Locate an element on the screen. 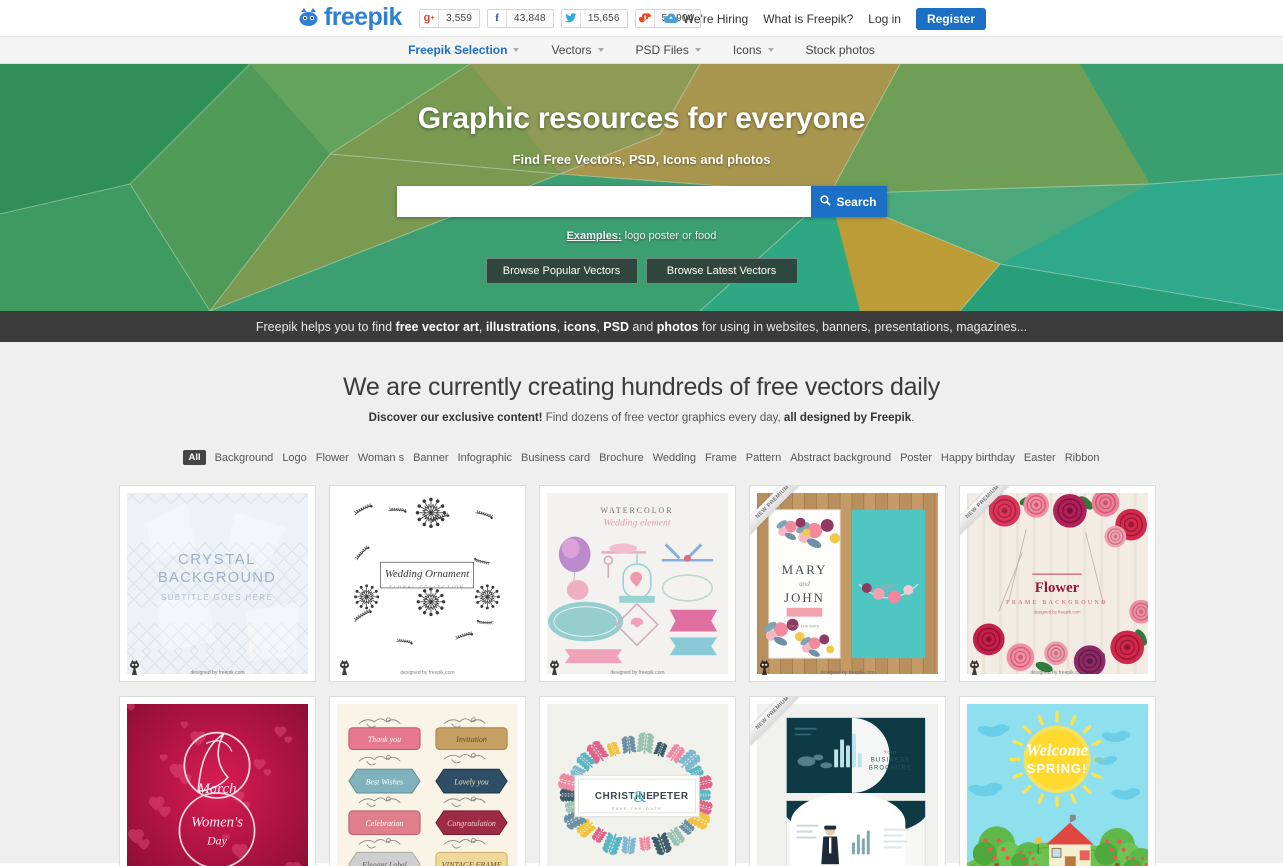 This screenshot has width=1283, height=866. tag-pattern: Pattern is located at coordinates (763, 458).